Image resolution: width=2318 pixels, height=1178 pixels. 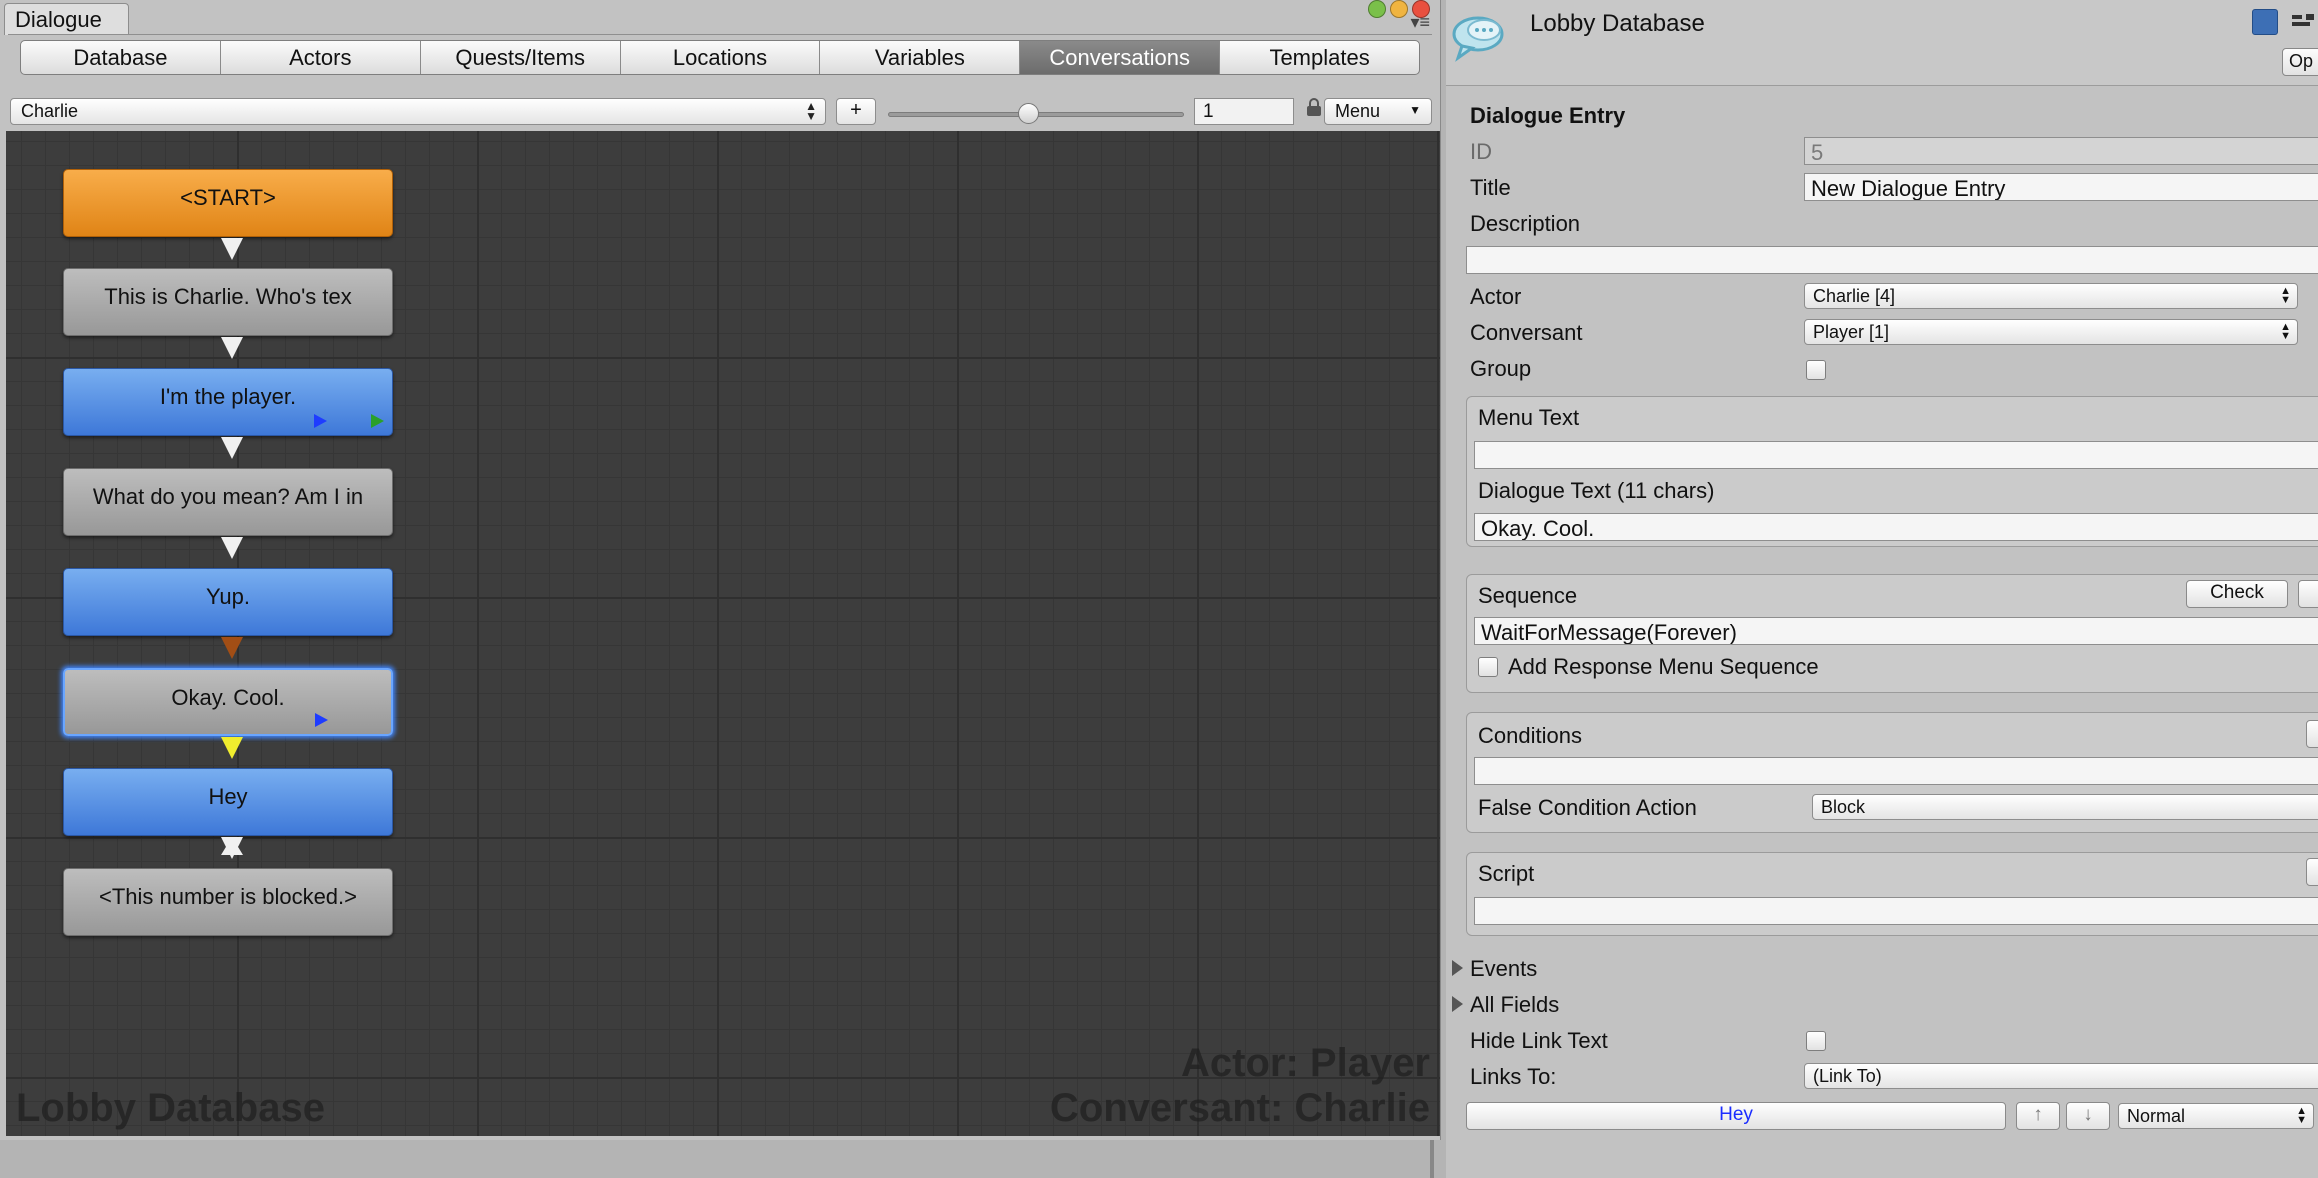 What do you see at coordinates (1028, 113) in the screenshot?
I see `zoom-slider-thumb` at bounding box center [1028, 113].